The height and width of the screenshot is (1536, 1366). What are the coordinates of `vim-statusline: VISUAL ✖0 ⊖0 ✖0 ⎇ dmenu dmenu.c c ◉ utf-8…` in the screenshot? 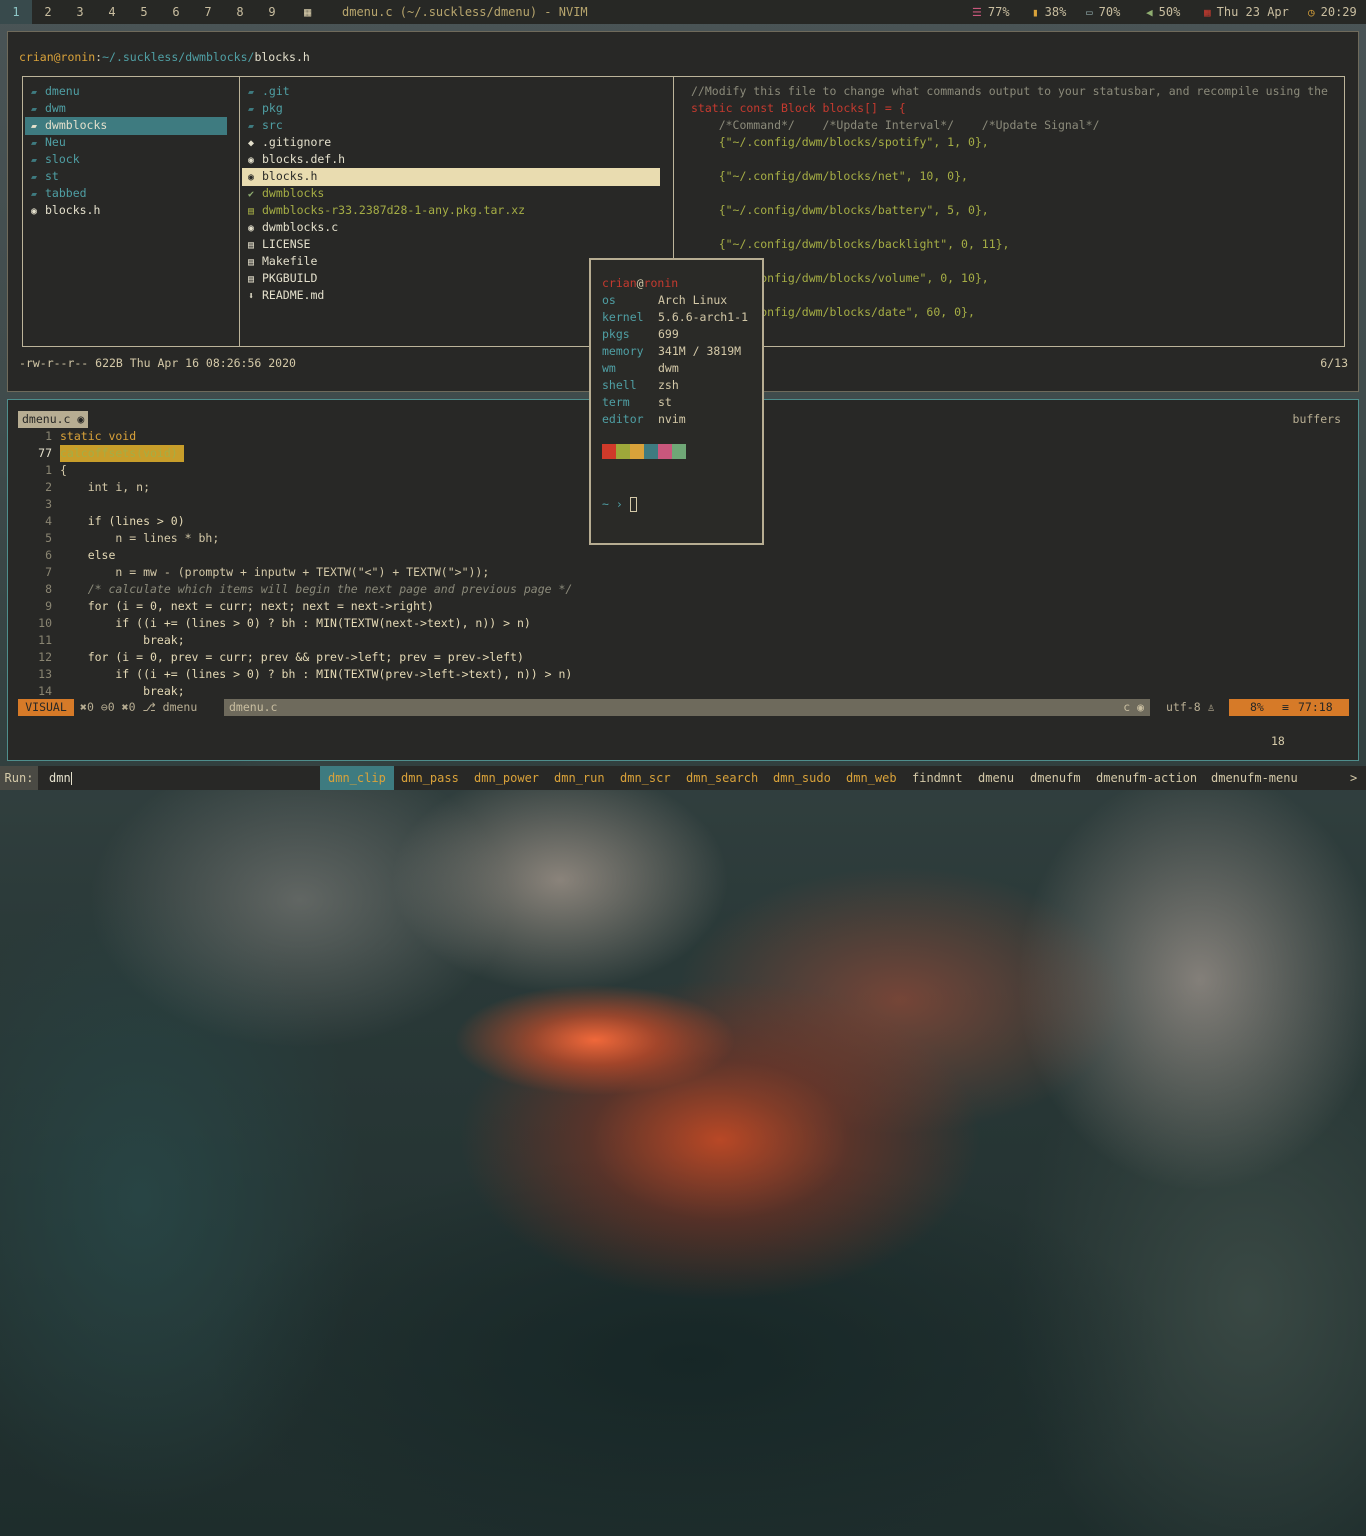 It's located at (683, 707).